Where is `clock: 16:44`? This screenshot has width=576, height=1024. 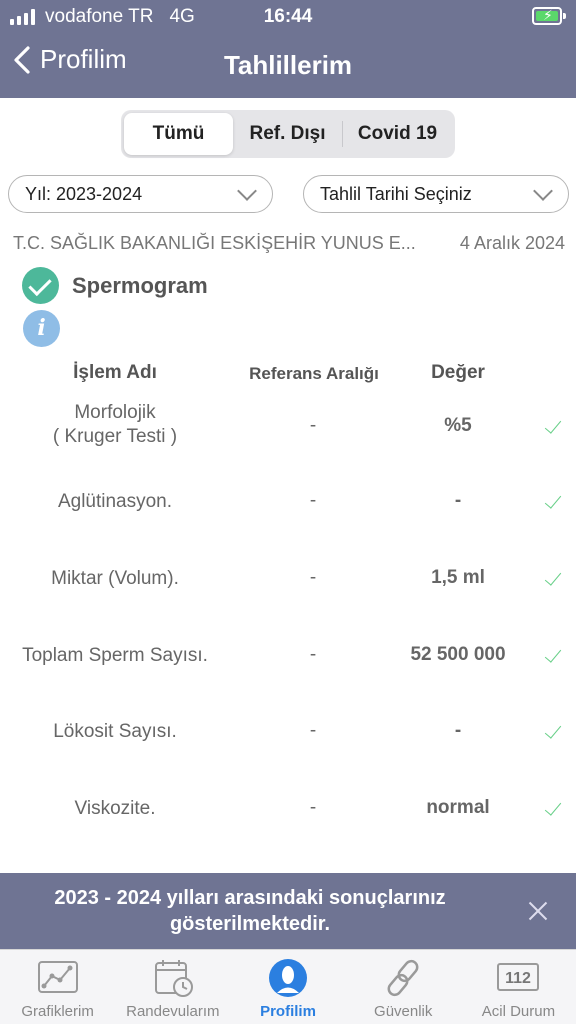
clock: 16:44 is located at coordinates (288, 16).